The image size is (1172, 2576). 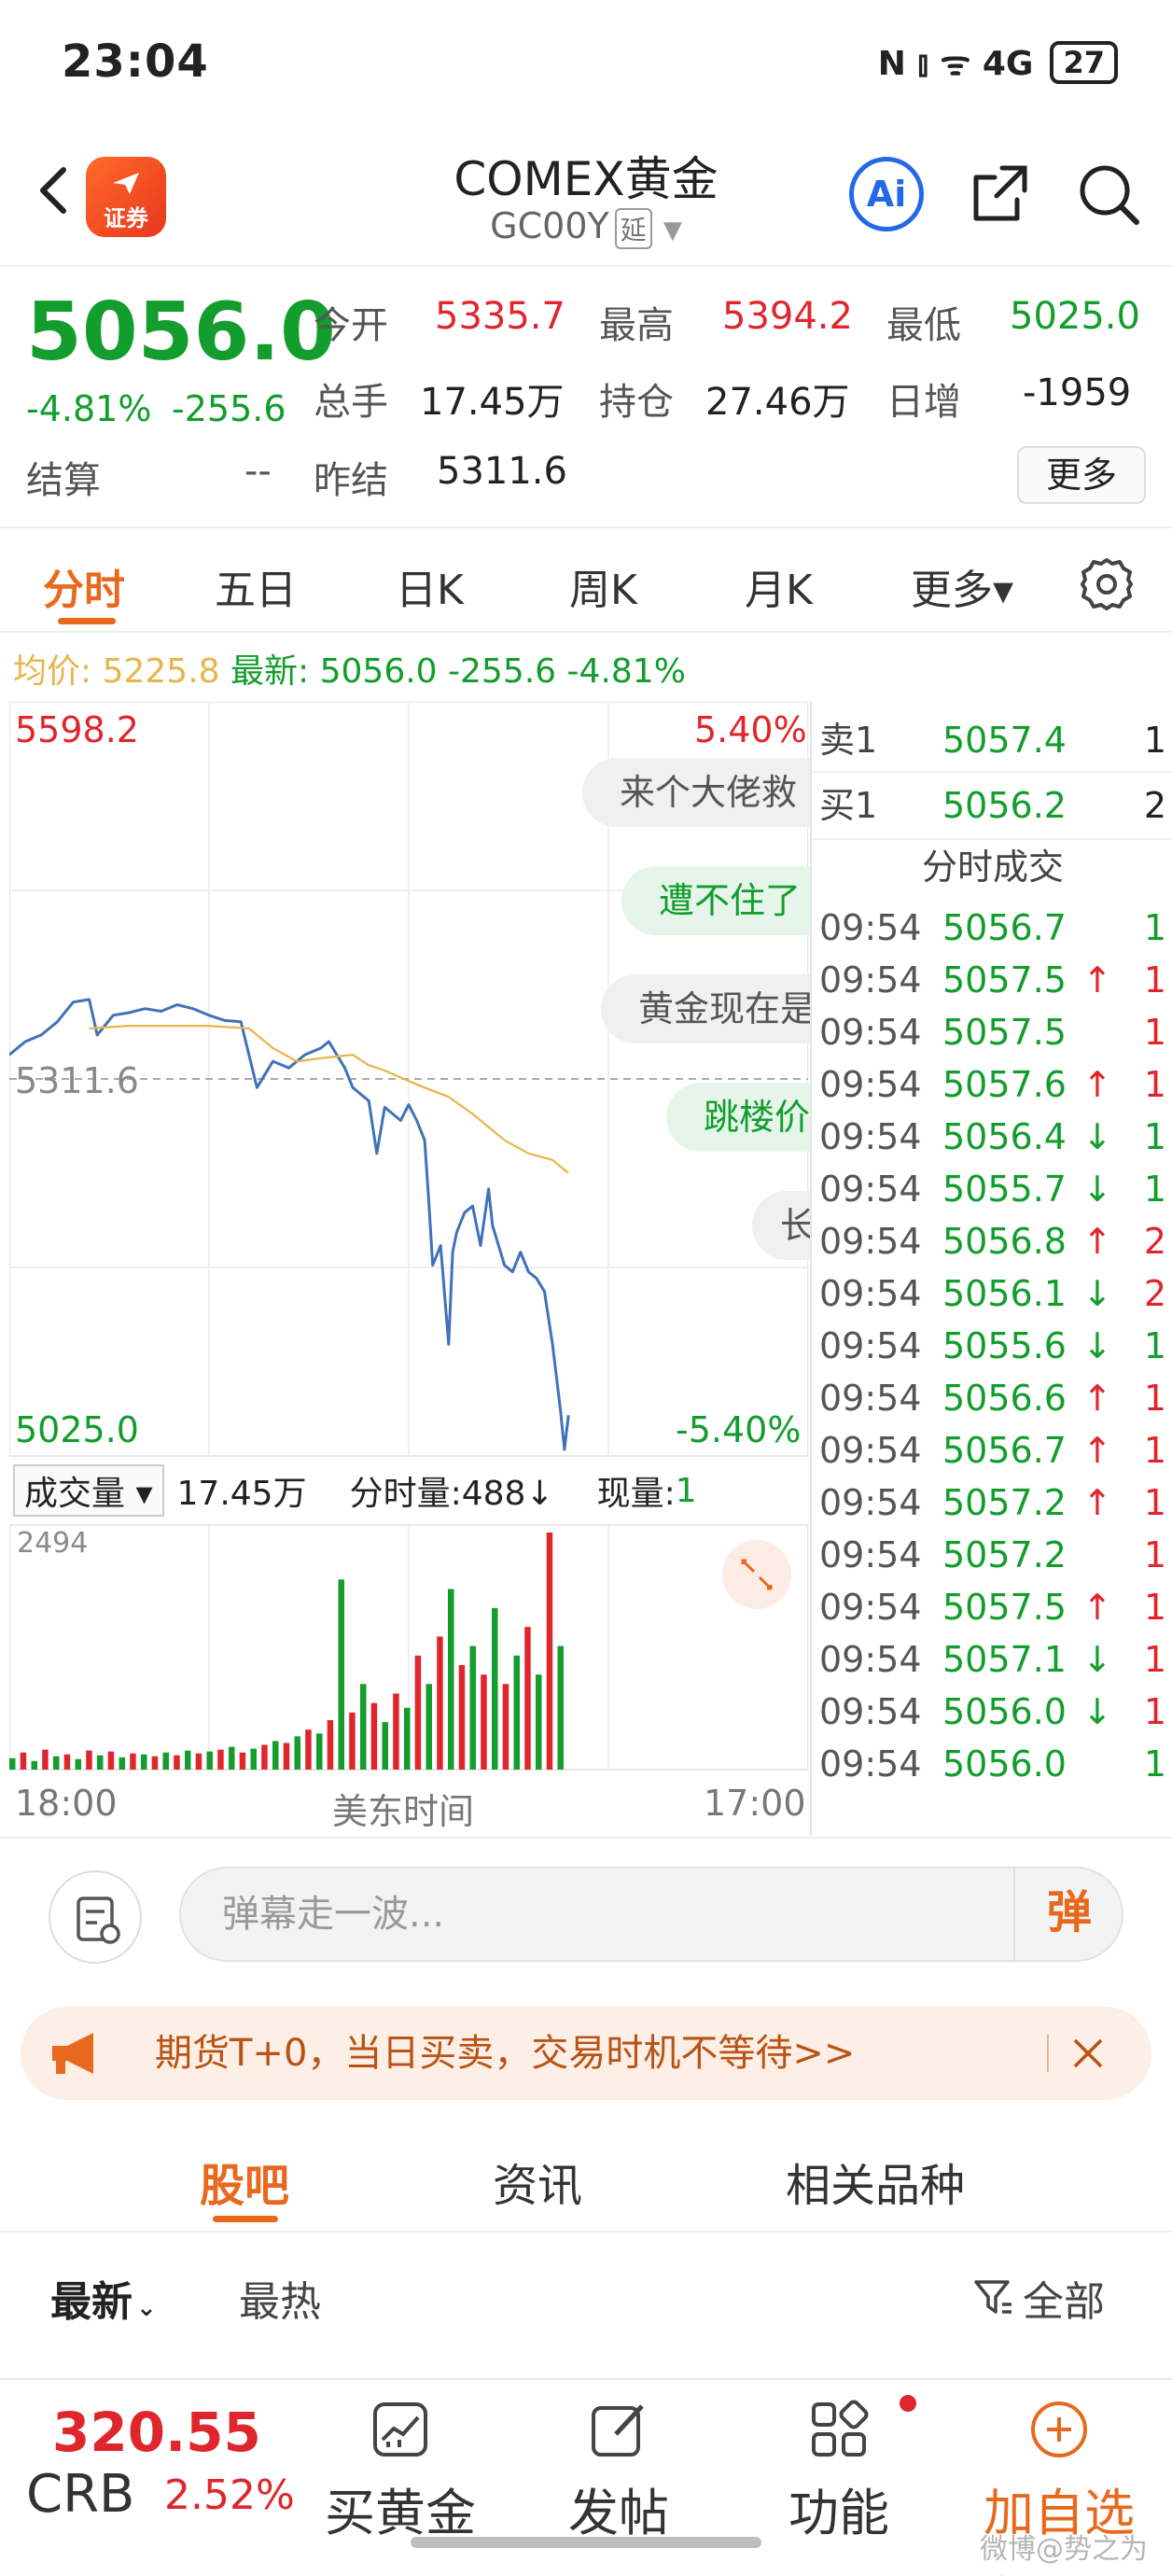 I want to click on filter-all: 全部, so click(x=1037, y=2298).